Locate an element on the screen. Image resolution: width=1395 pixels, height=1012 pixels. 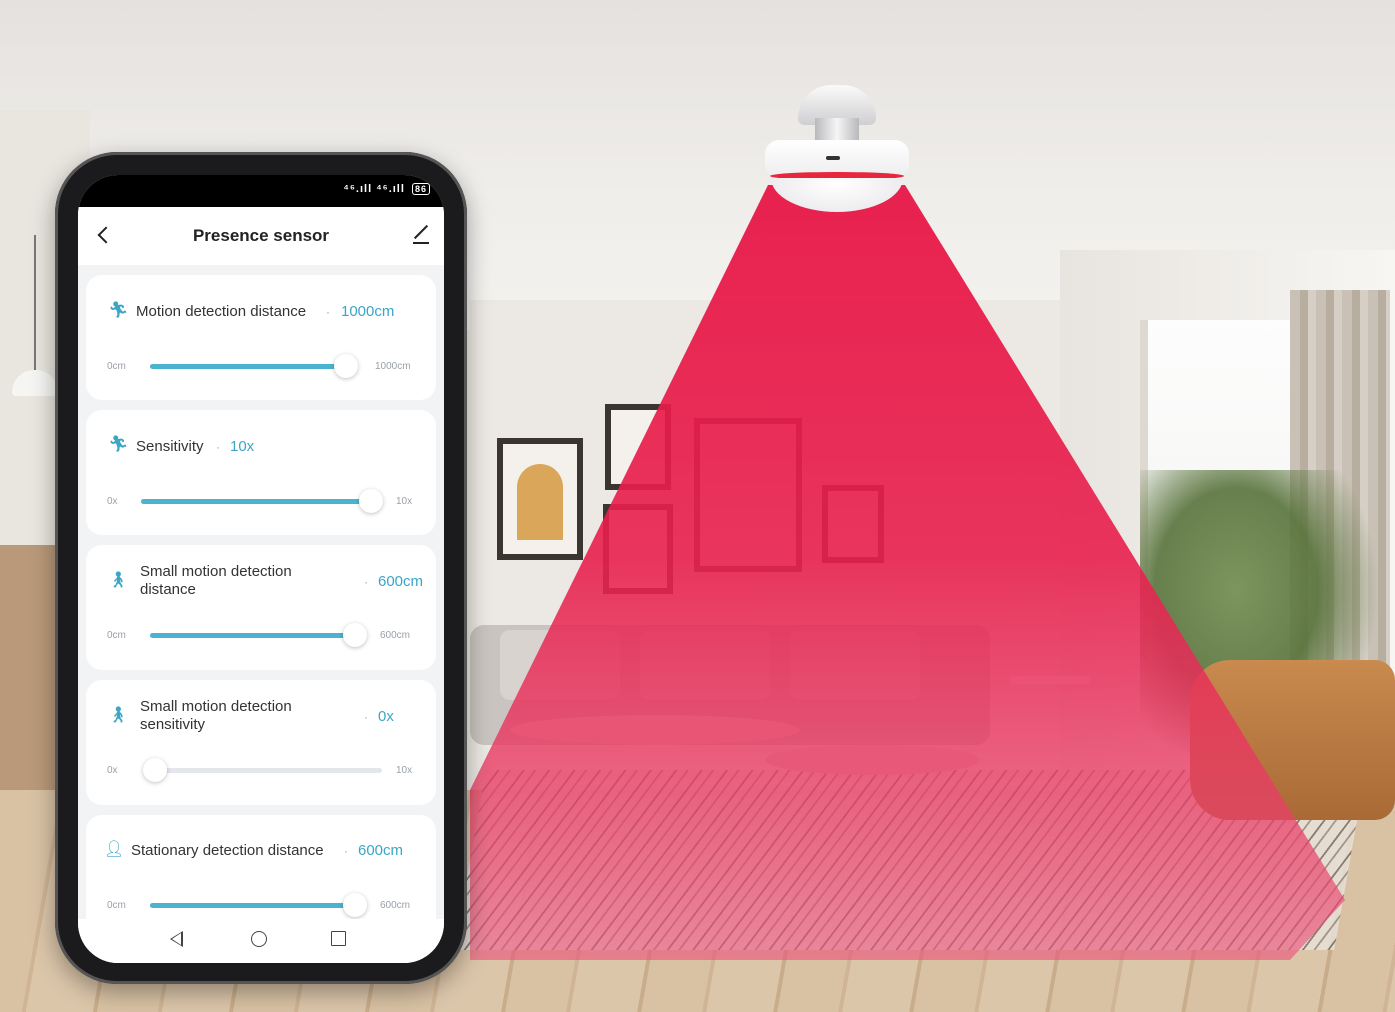
status-bar: ⁴⁶.ıll ⁴⁶.ıll 86 is located at coordinates (261, 191).